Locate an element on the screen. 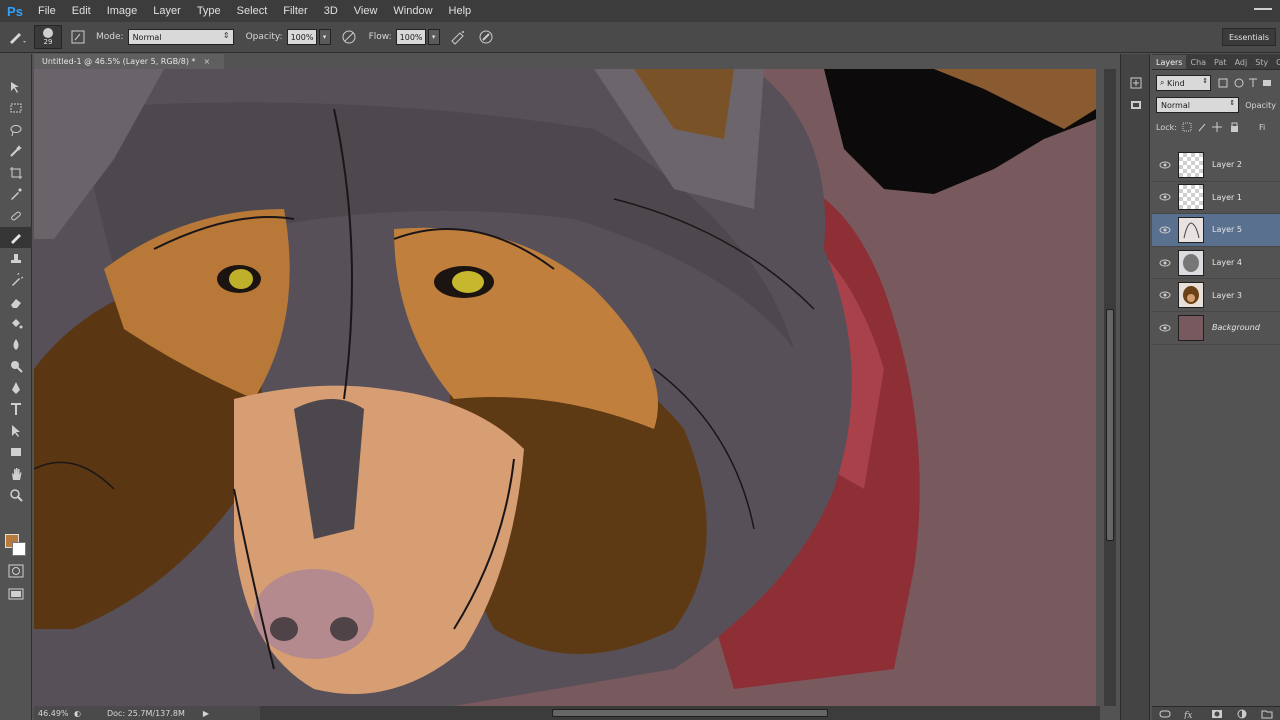 The width and height of the screenshot is (1280, 720). brush-panel-toggle is located at coordinates (78, 37).